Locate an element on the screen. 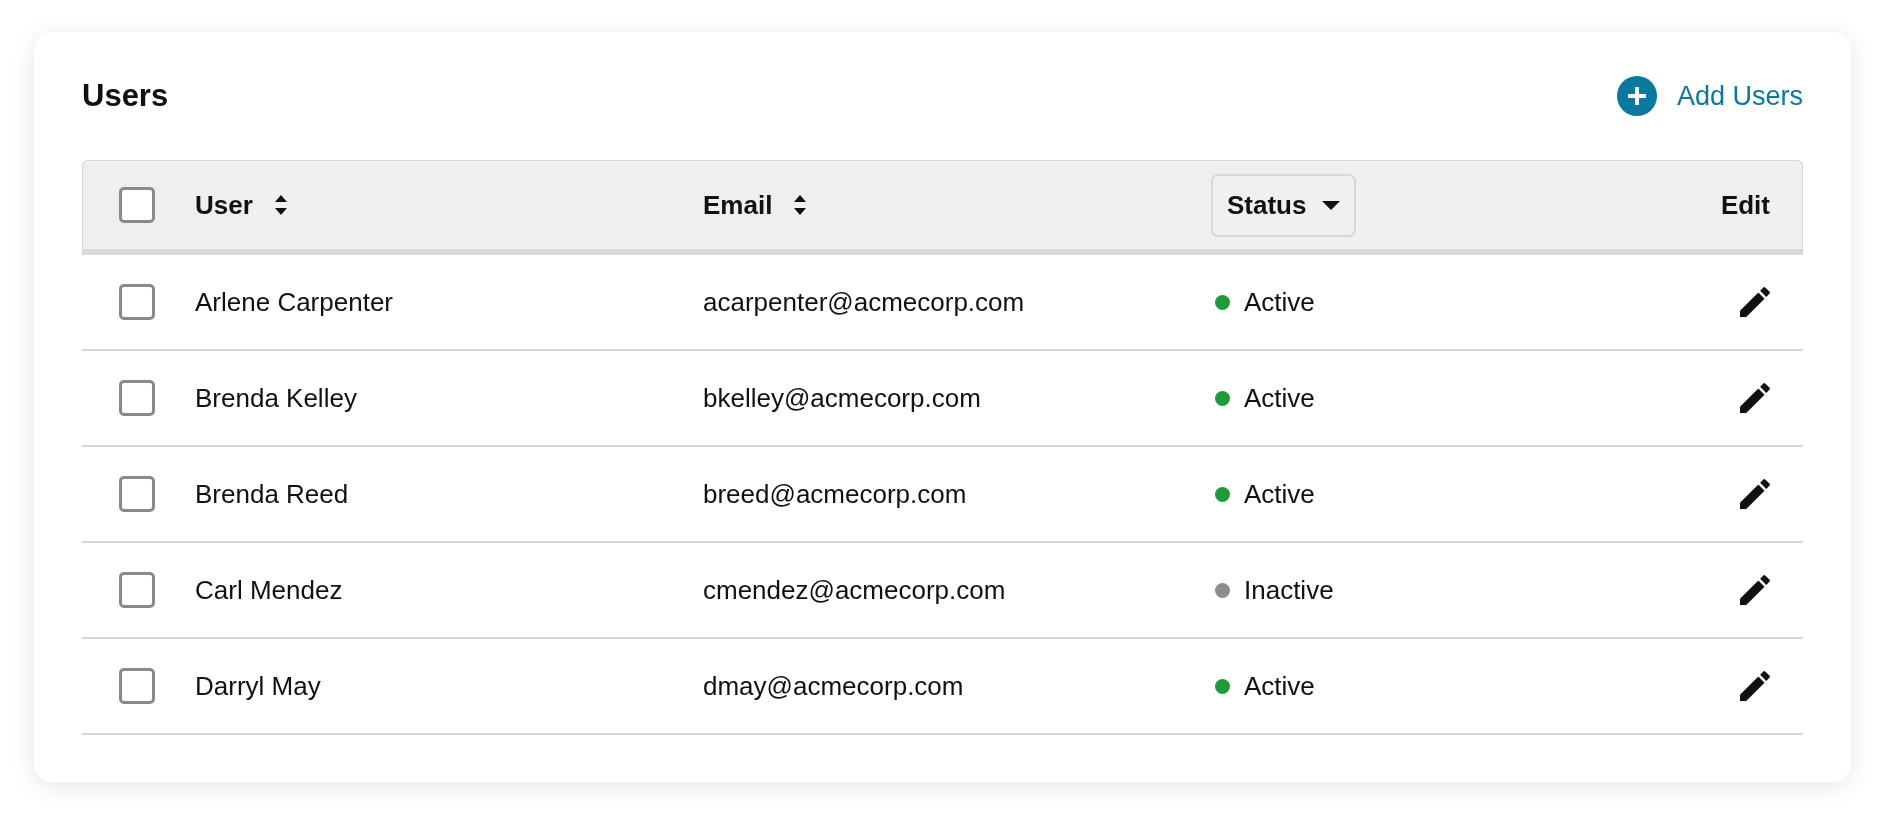 The height and width of the screenshot is (816, 1883). user-name: Darryl May is located at coordinates (258, 686).